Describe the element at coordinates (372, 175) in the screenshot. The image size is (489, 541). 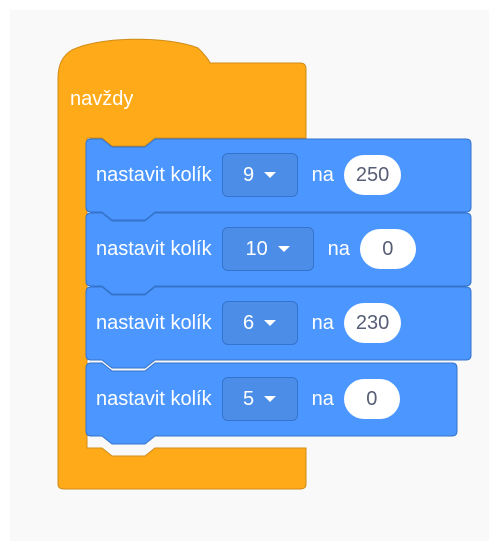
I see `value-input: 250` at that location.